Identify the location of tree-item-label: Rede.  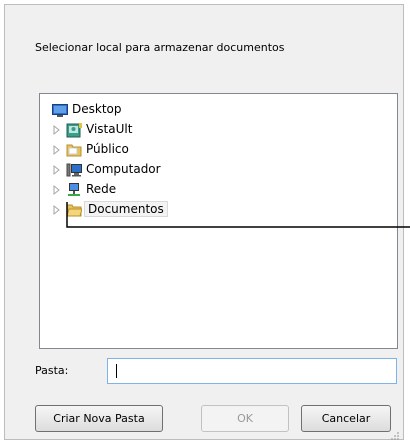
(101, 189).